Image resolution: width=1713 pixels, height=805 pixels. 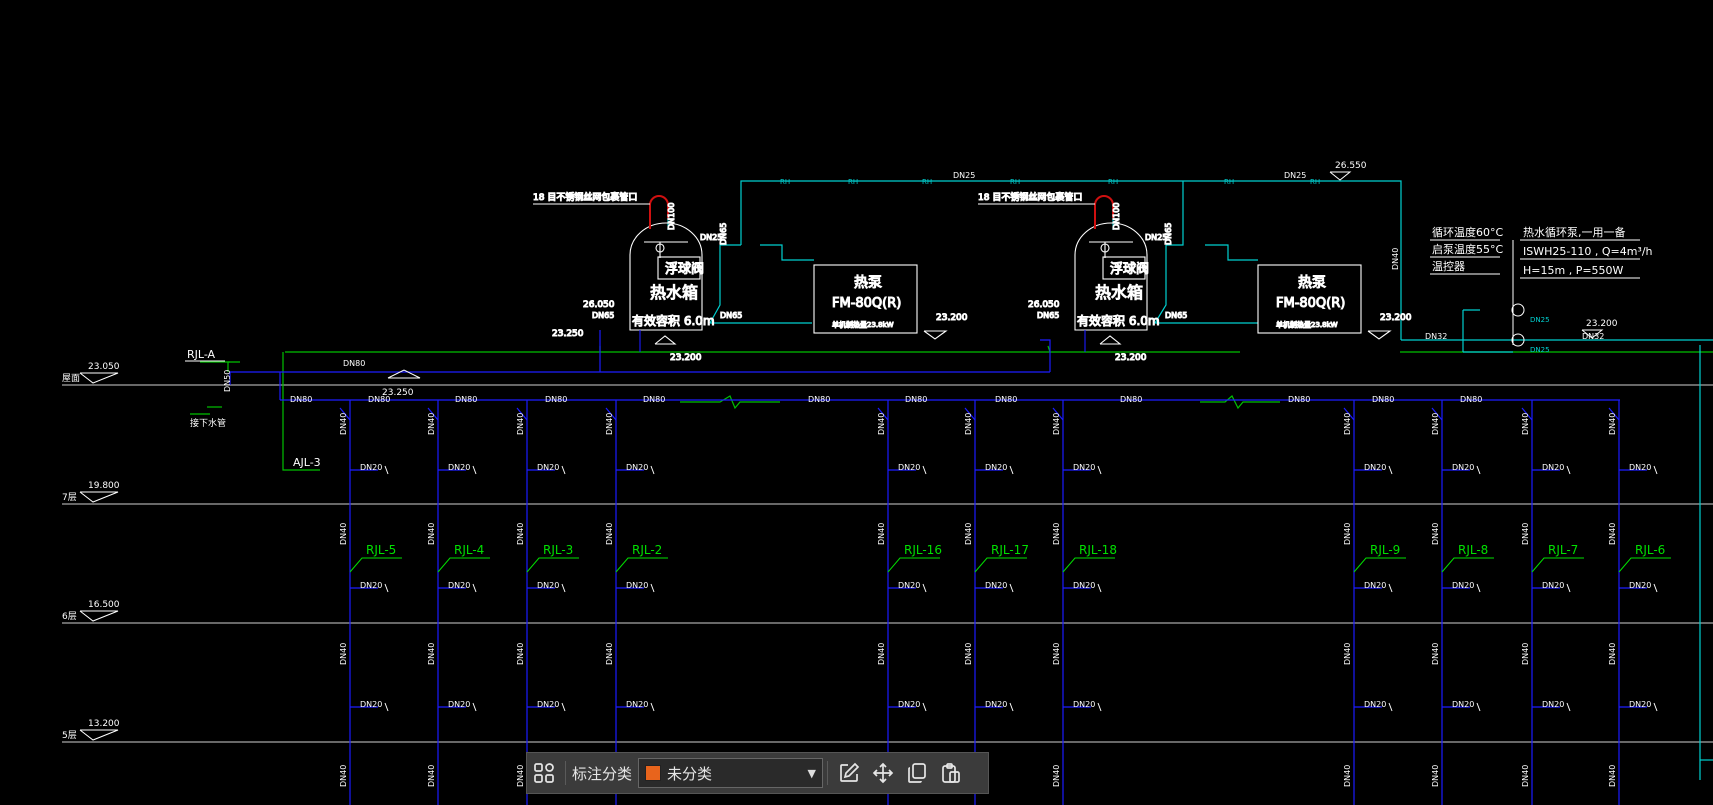 I want to click on edit-button, so click(x=849, y=773).